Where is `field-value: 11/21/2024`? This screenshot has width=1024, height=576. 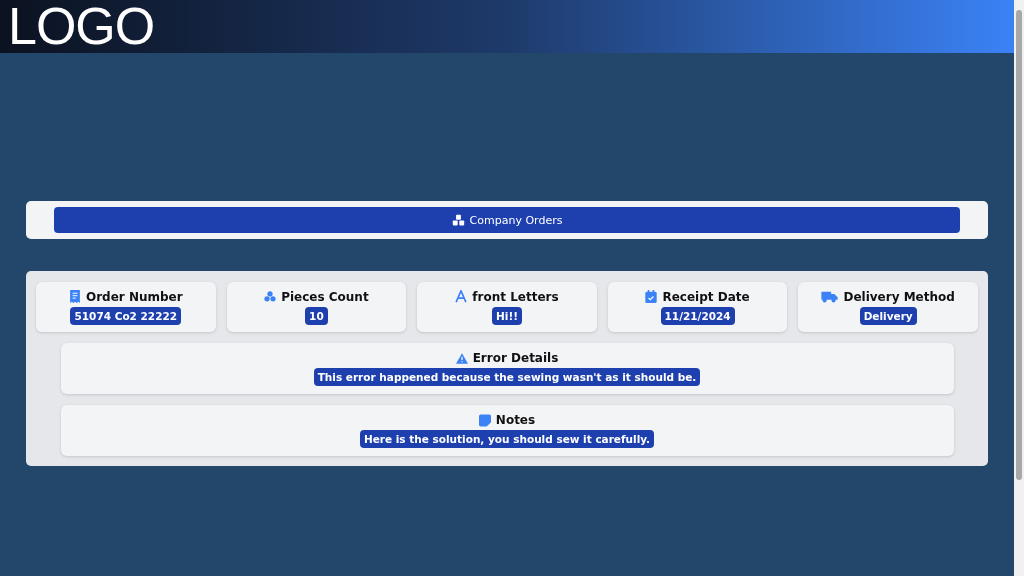 field-value: 11/21/2024 is located at coordinates (697, 315).